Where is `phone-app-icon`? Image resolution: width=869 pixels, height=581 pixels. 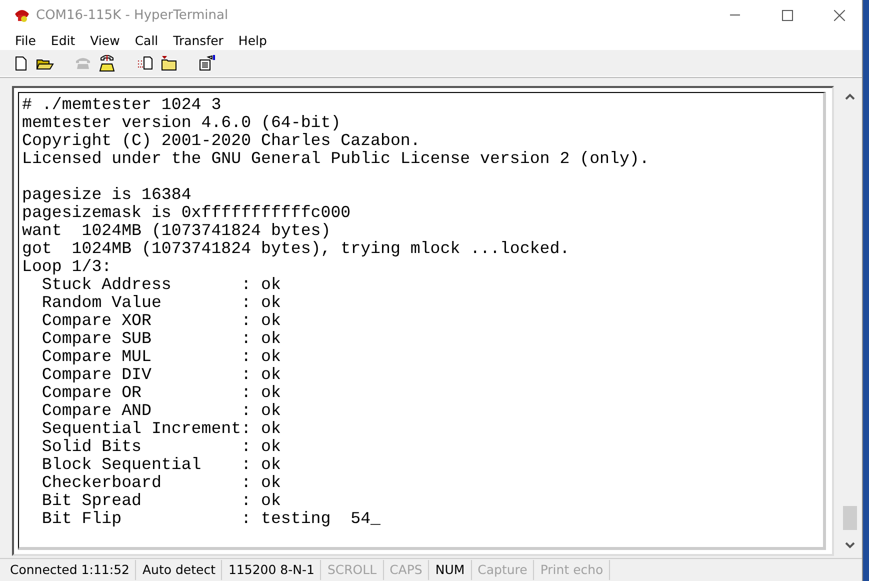 phone-app-icon is located at coordinates (22, 15).